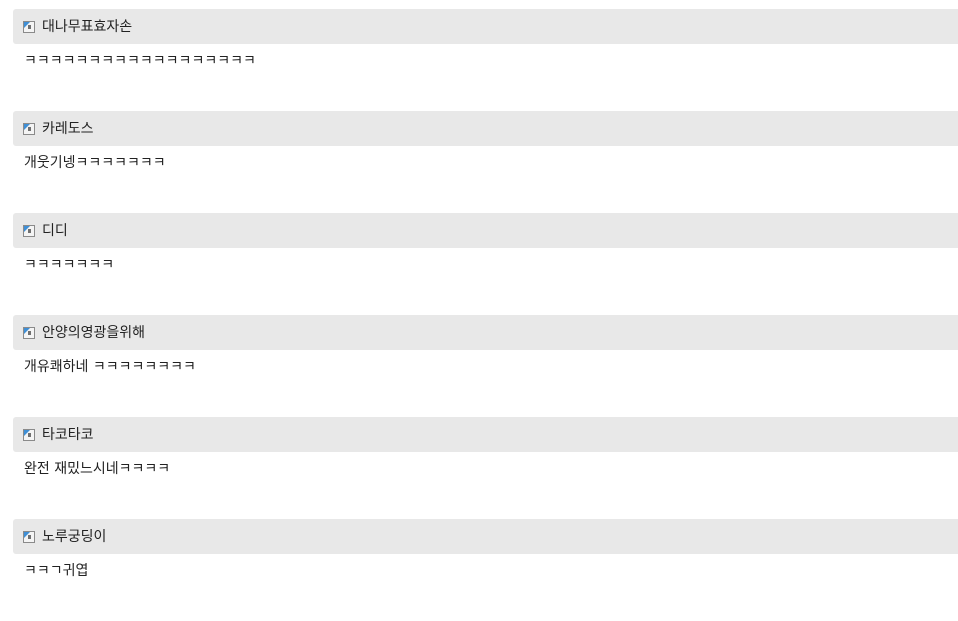 The height and width of the screenshot is (621, 958). What do you see at coordinates (74, 537) in the screenshot?
I see `comment-username: 노루궁딩이` at bounding box center [74, 537].